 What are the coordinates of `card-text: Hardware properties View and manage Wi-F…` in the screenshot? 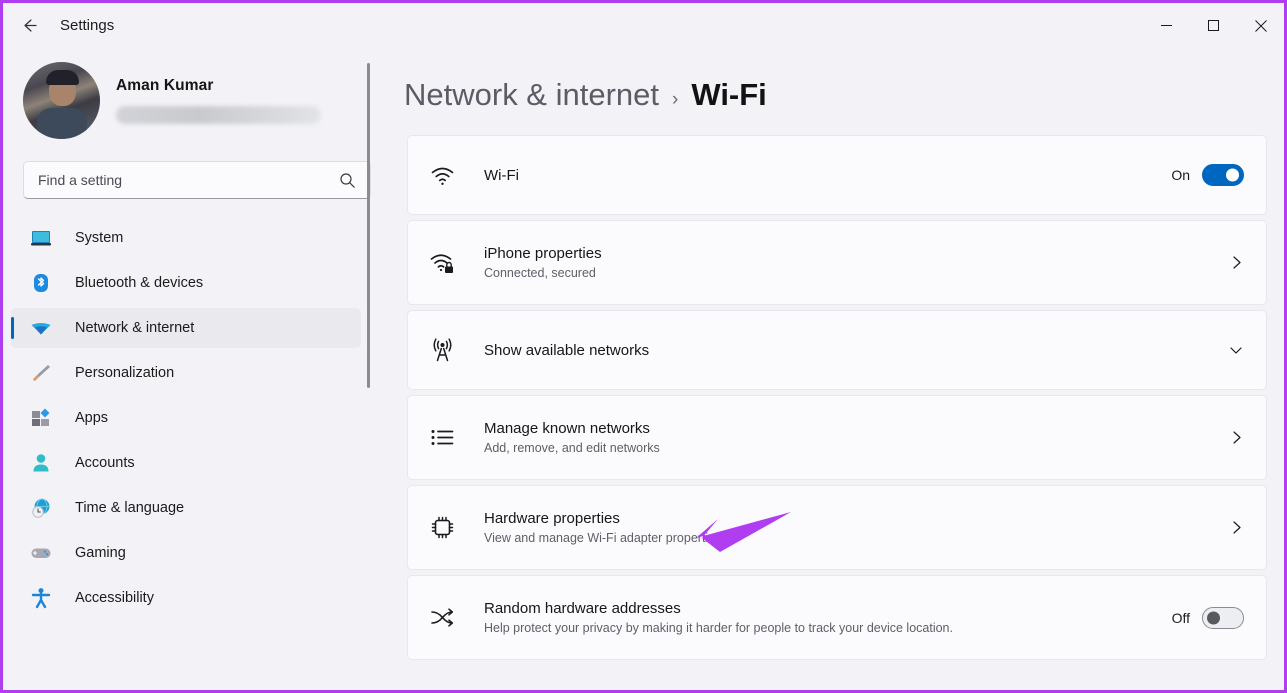 It's located at (856, 527).